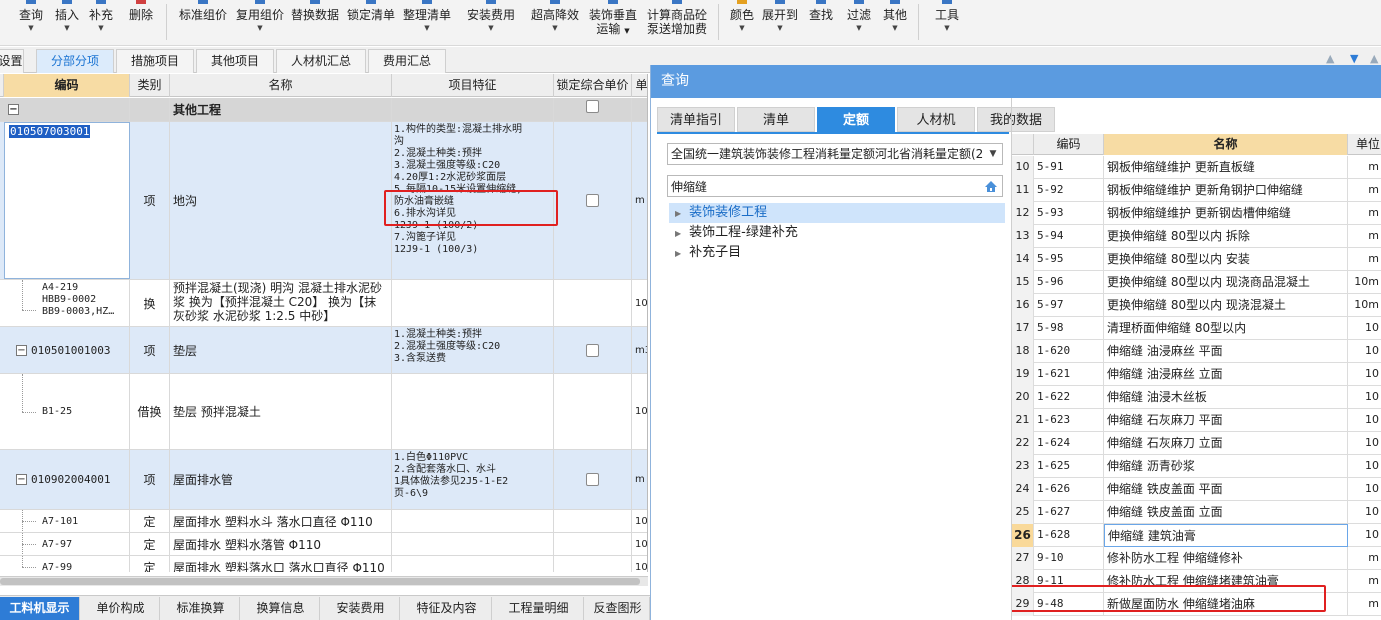 Image resolution: width=1381 pixels, height=620 pixels. Describe the element at coordinates (1226, 144) in the screenshot. I see `results-header-name: 名称` at that location.